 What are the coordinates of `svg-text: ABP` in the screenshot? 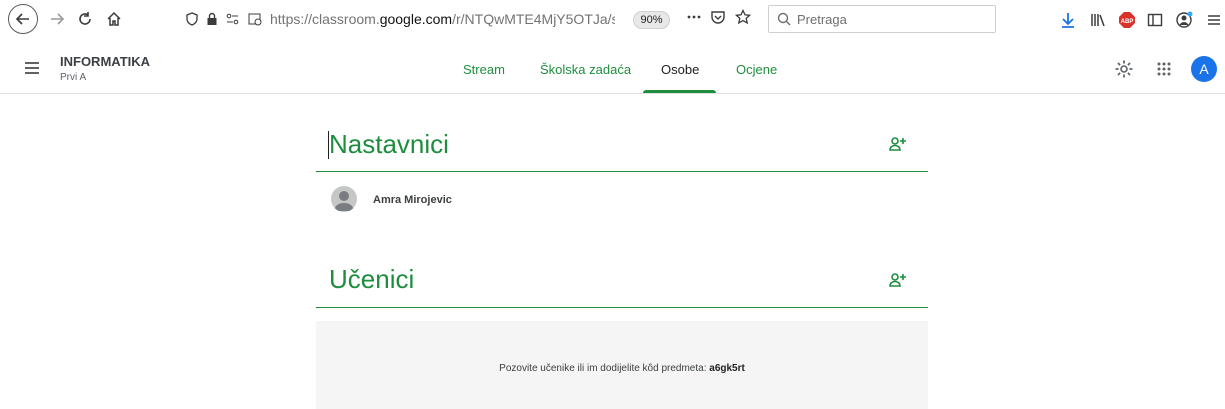 It's located at (1127, 22).